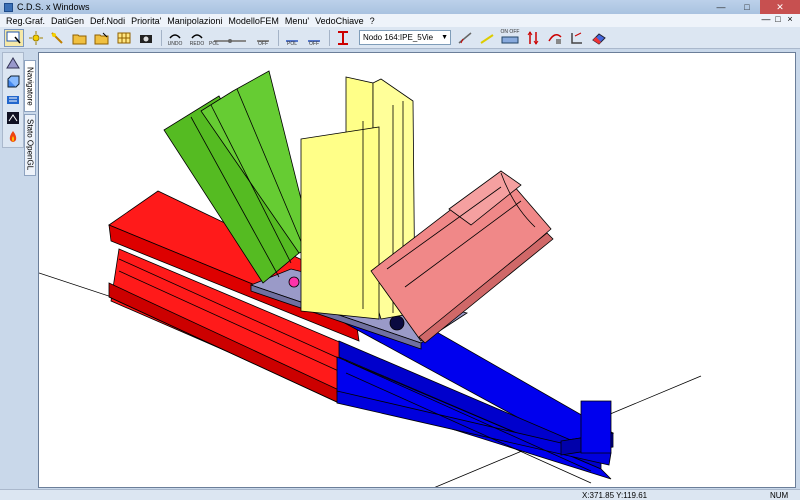 The image size is (800, 500). What do you see at coordinates (778, 19) in the screenshot?
I see `mdi-restore-button: □` at bounding box center [778, 19].